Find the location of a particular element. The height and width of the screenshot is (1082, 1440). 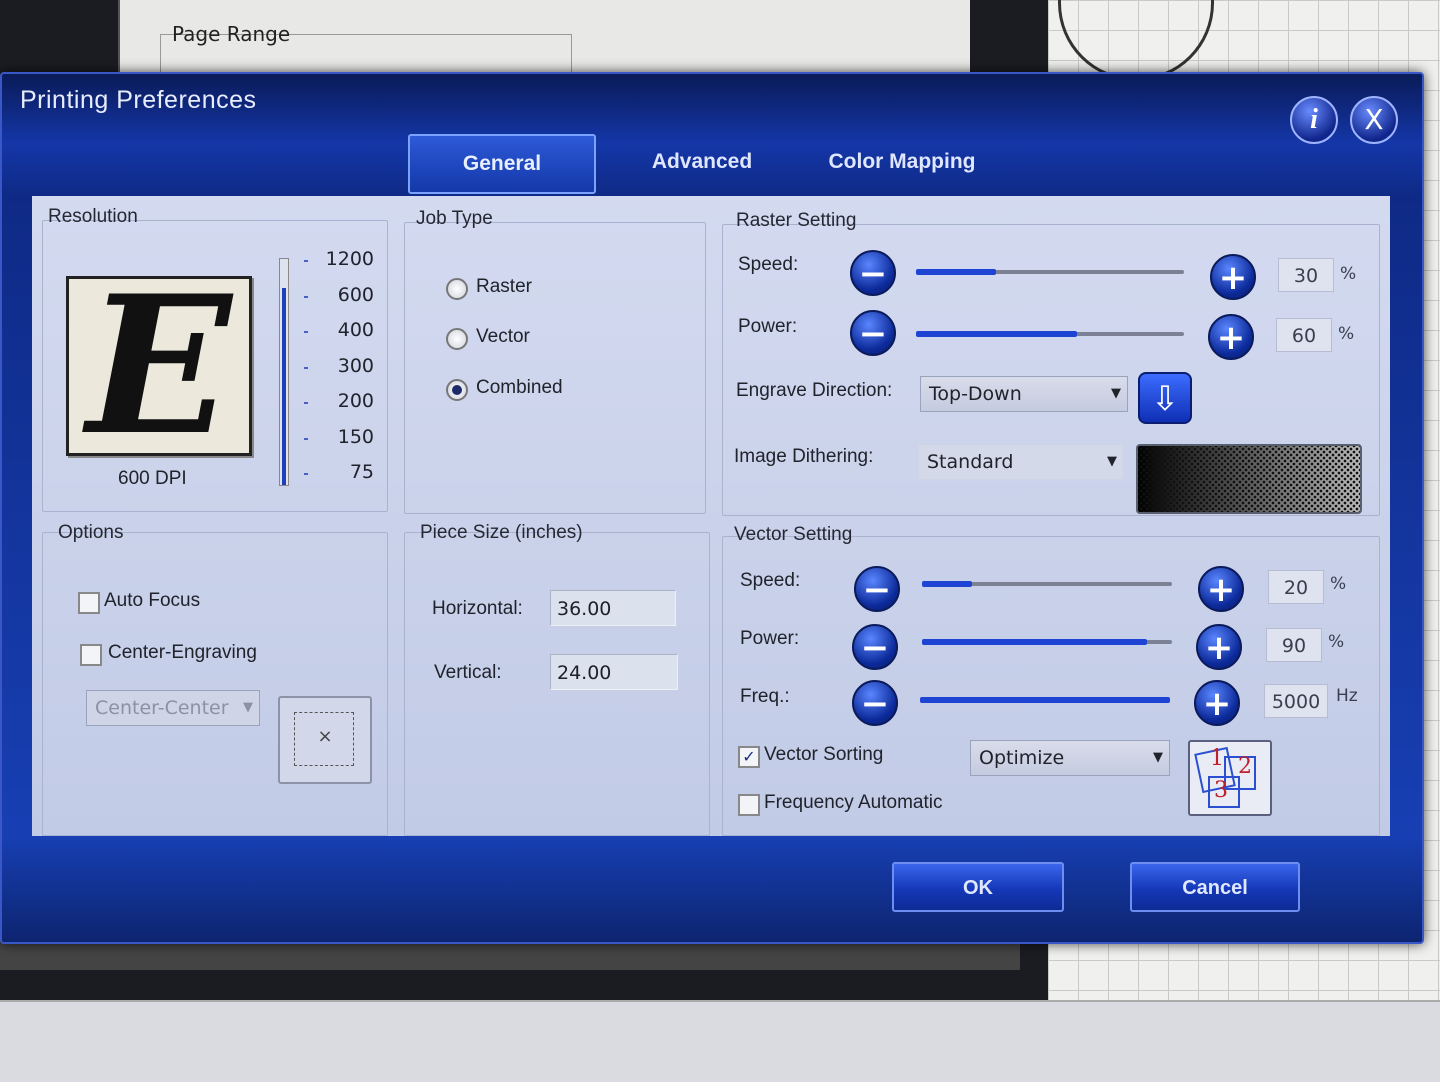

vector-freq-slider is located at coordinates (1045, 700).